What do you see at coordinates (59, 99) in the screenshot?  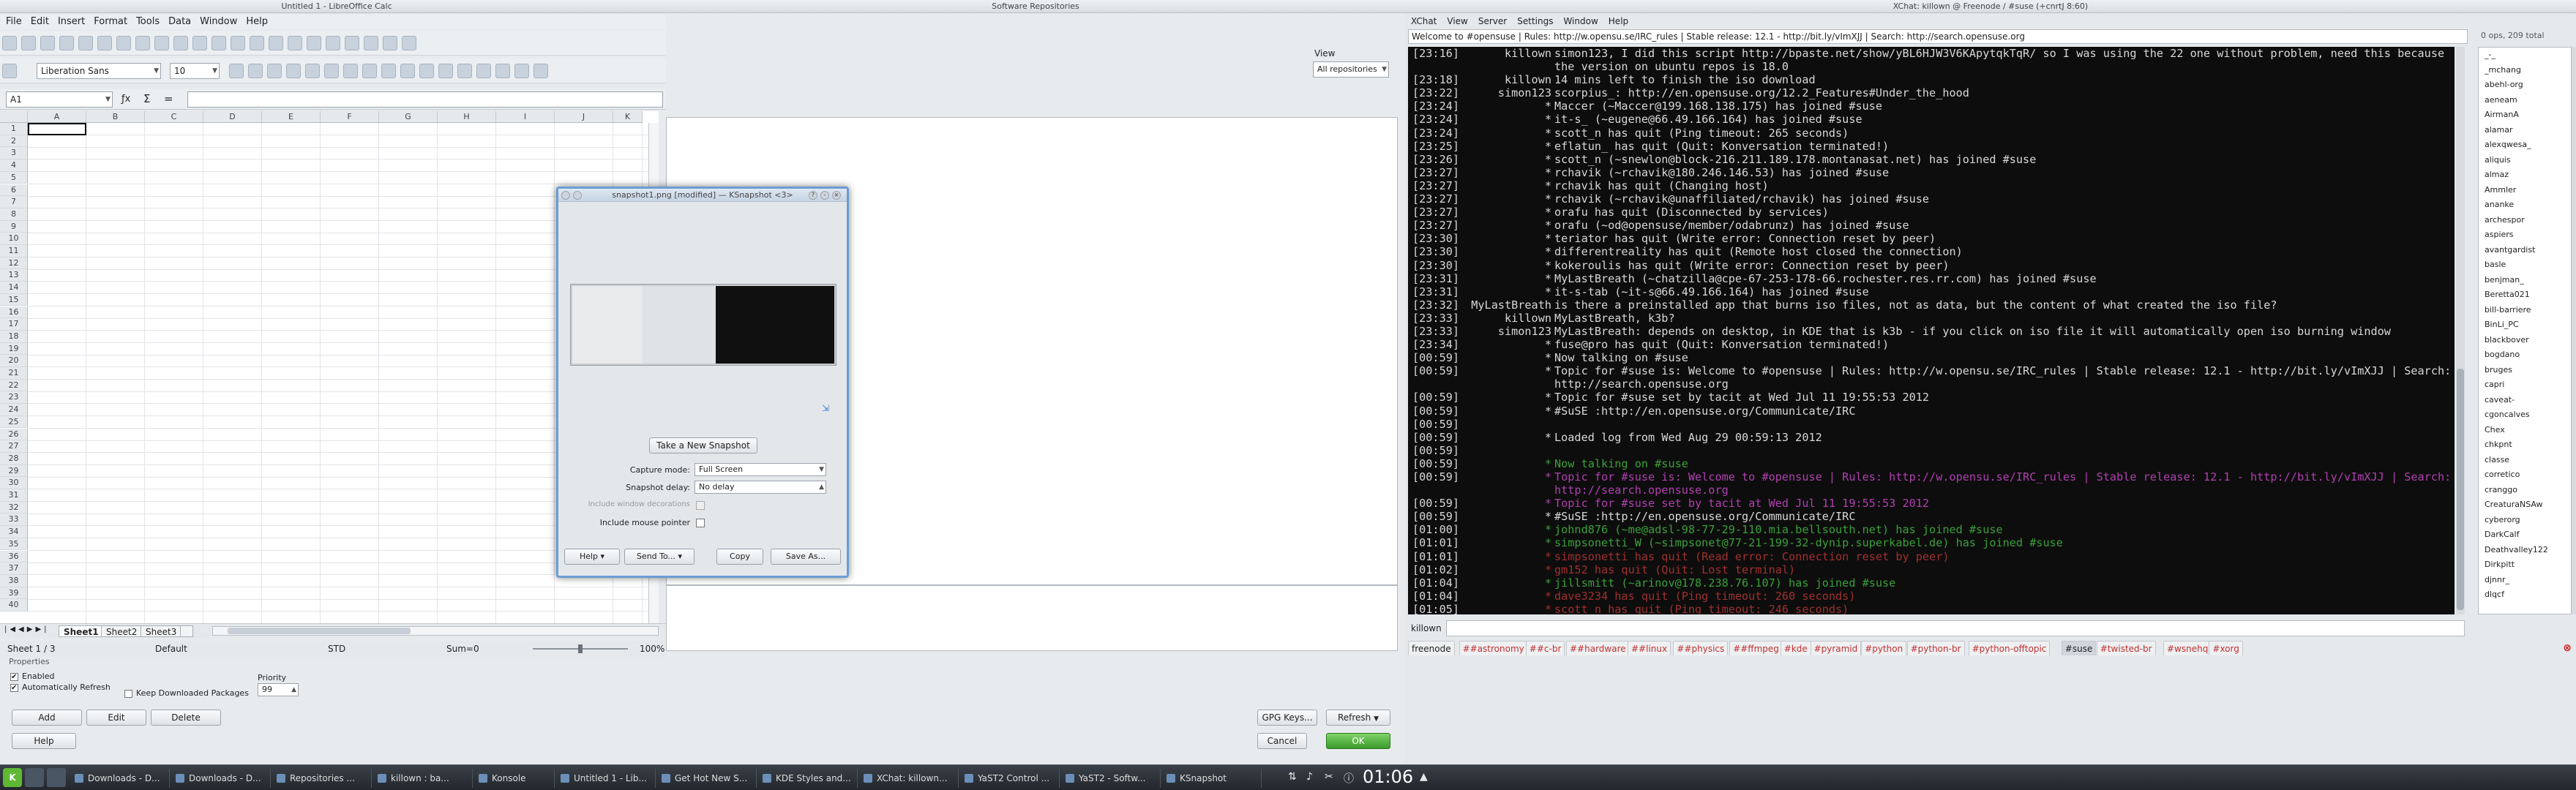 I see `name-box: A1 ▼` at bounding box center [59, 99].